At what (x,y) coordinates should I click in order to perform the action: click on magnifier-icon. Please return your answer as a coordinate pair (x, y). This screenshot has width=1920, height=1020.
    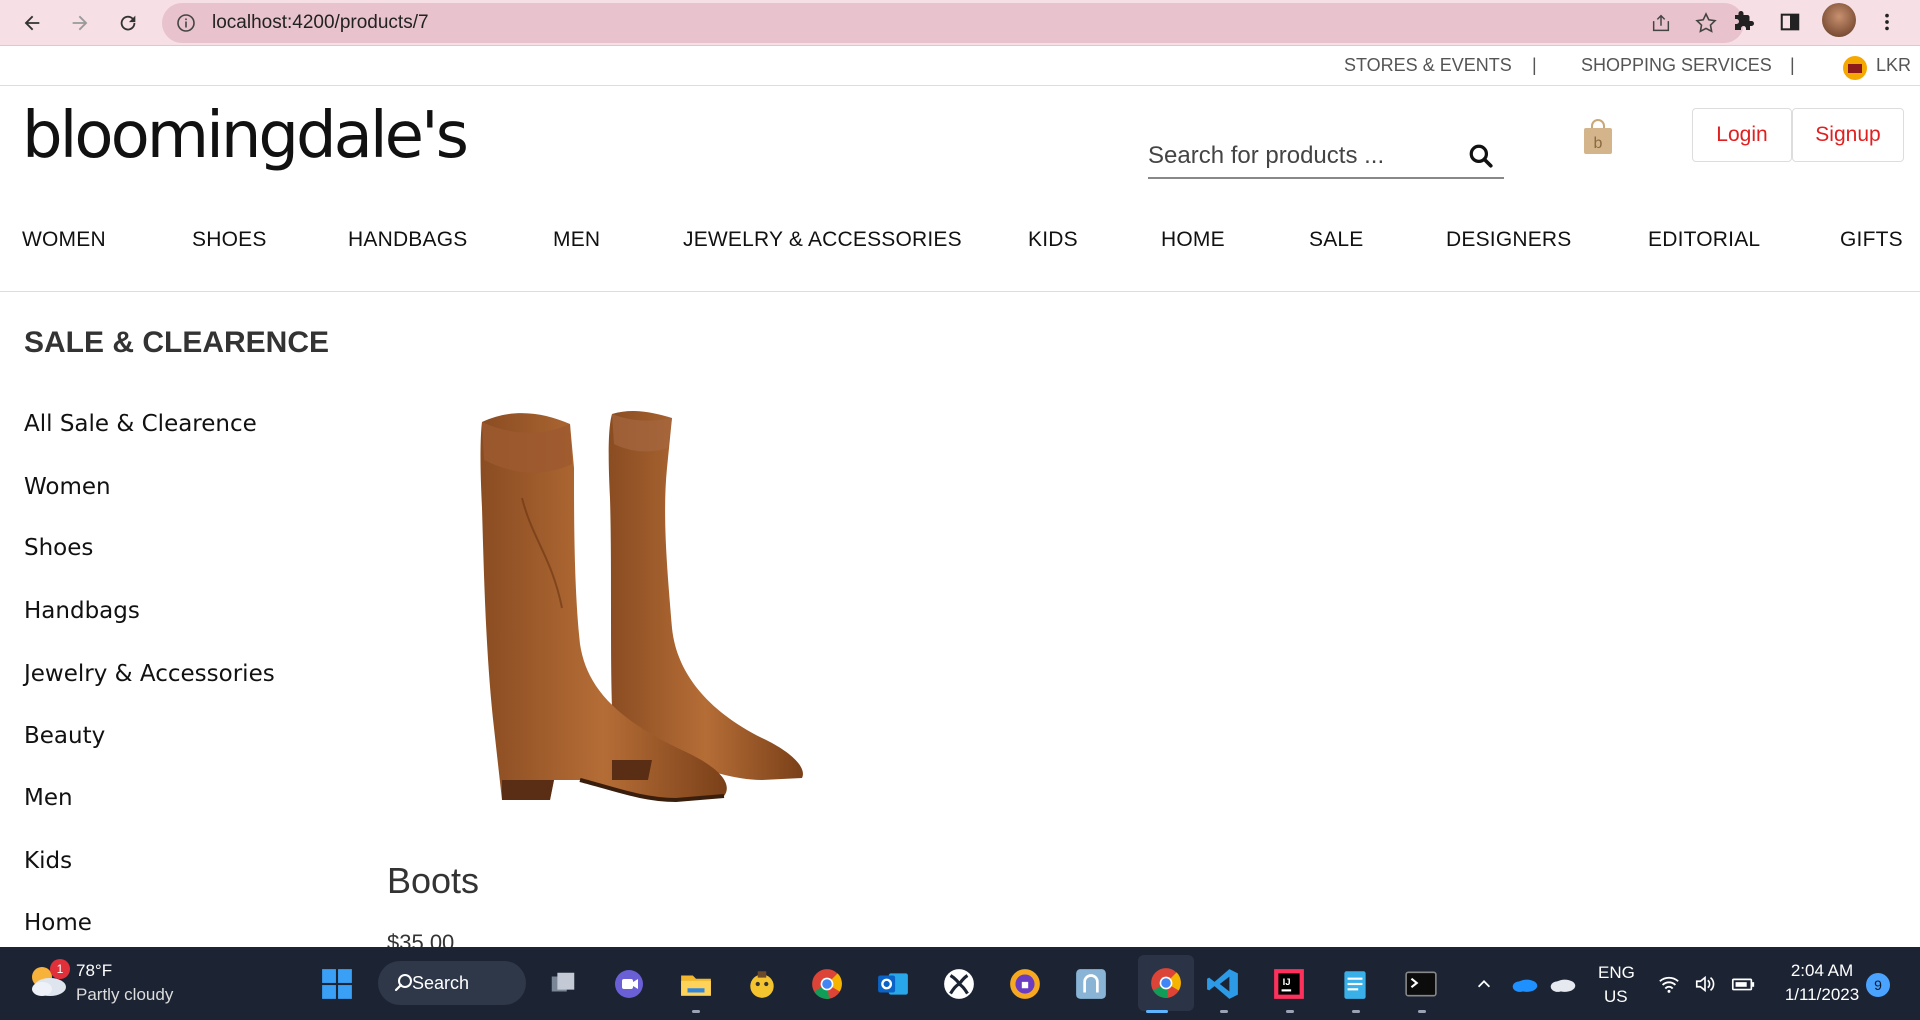
    Looking at the image, I should click on (403, 983).